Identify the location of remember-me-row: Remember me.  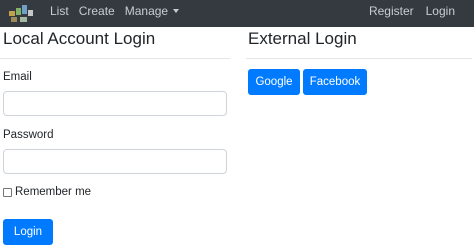
(47, 192).